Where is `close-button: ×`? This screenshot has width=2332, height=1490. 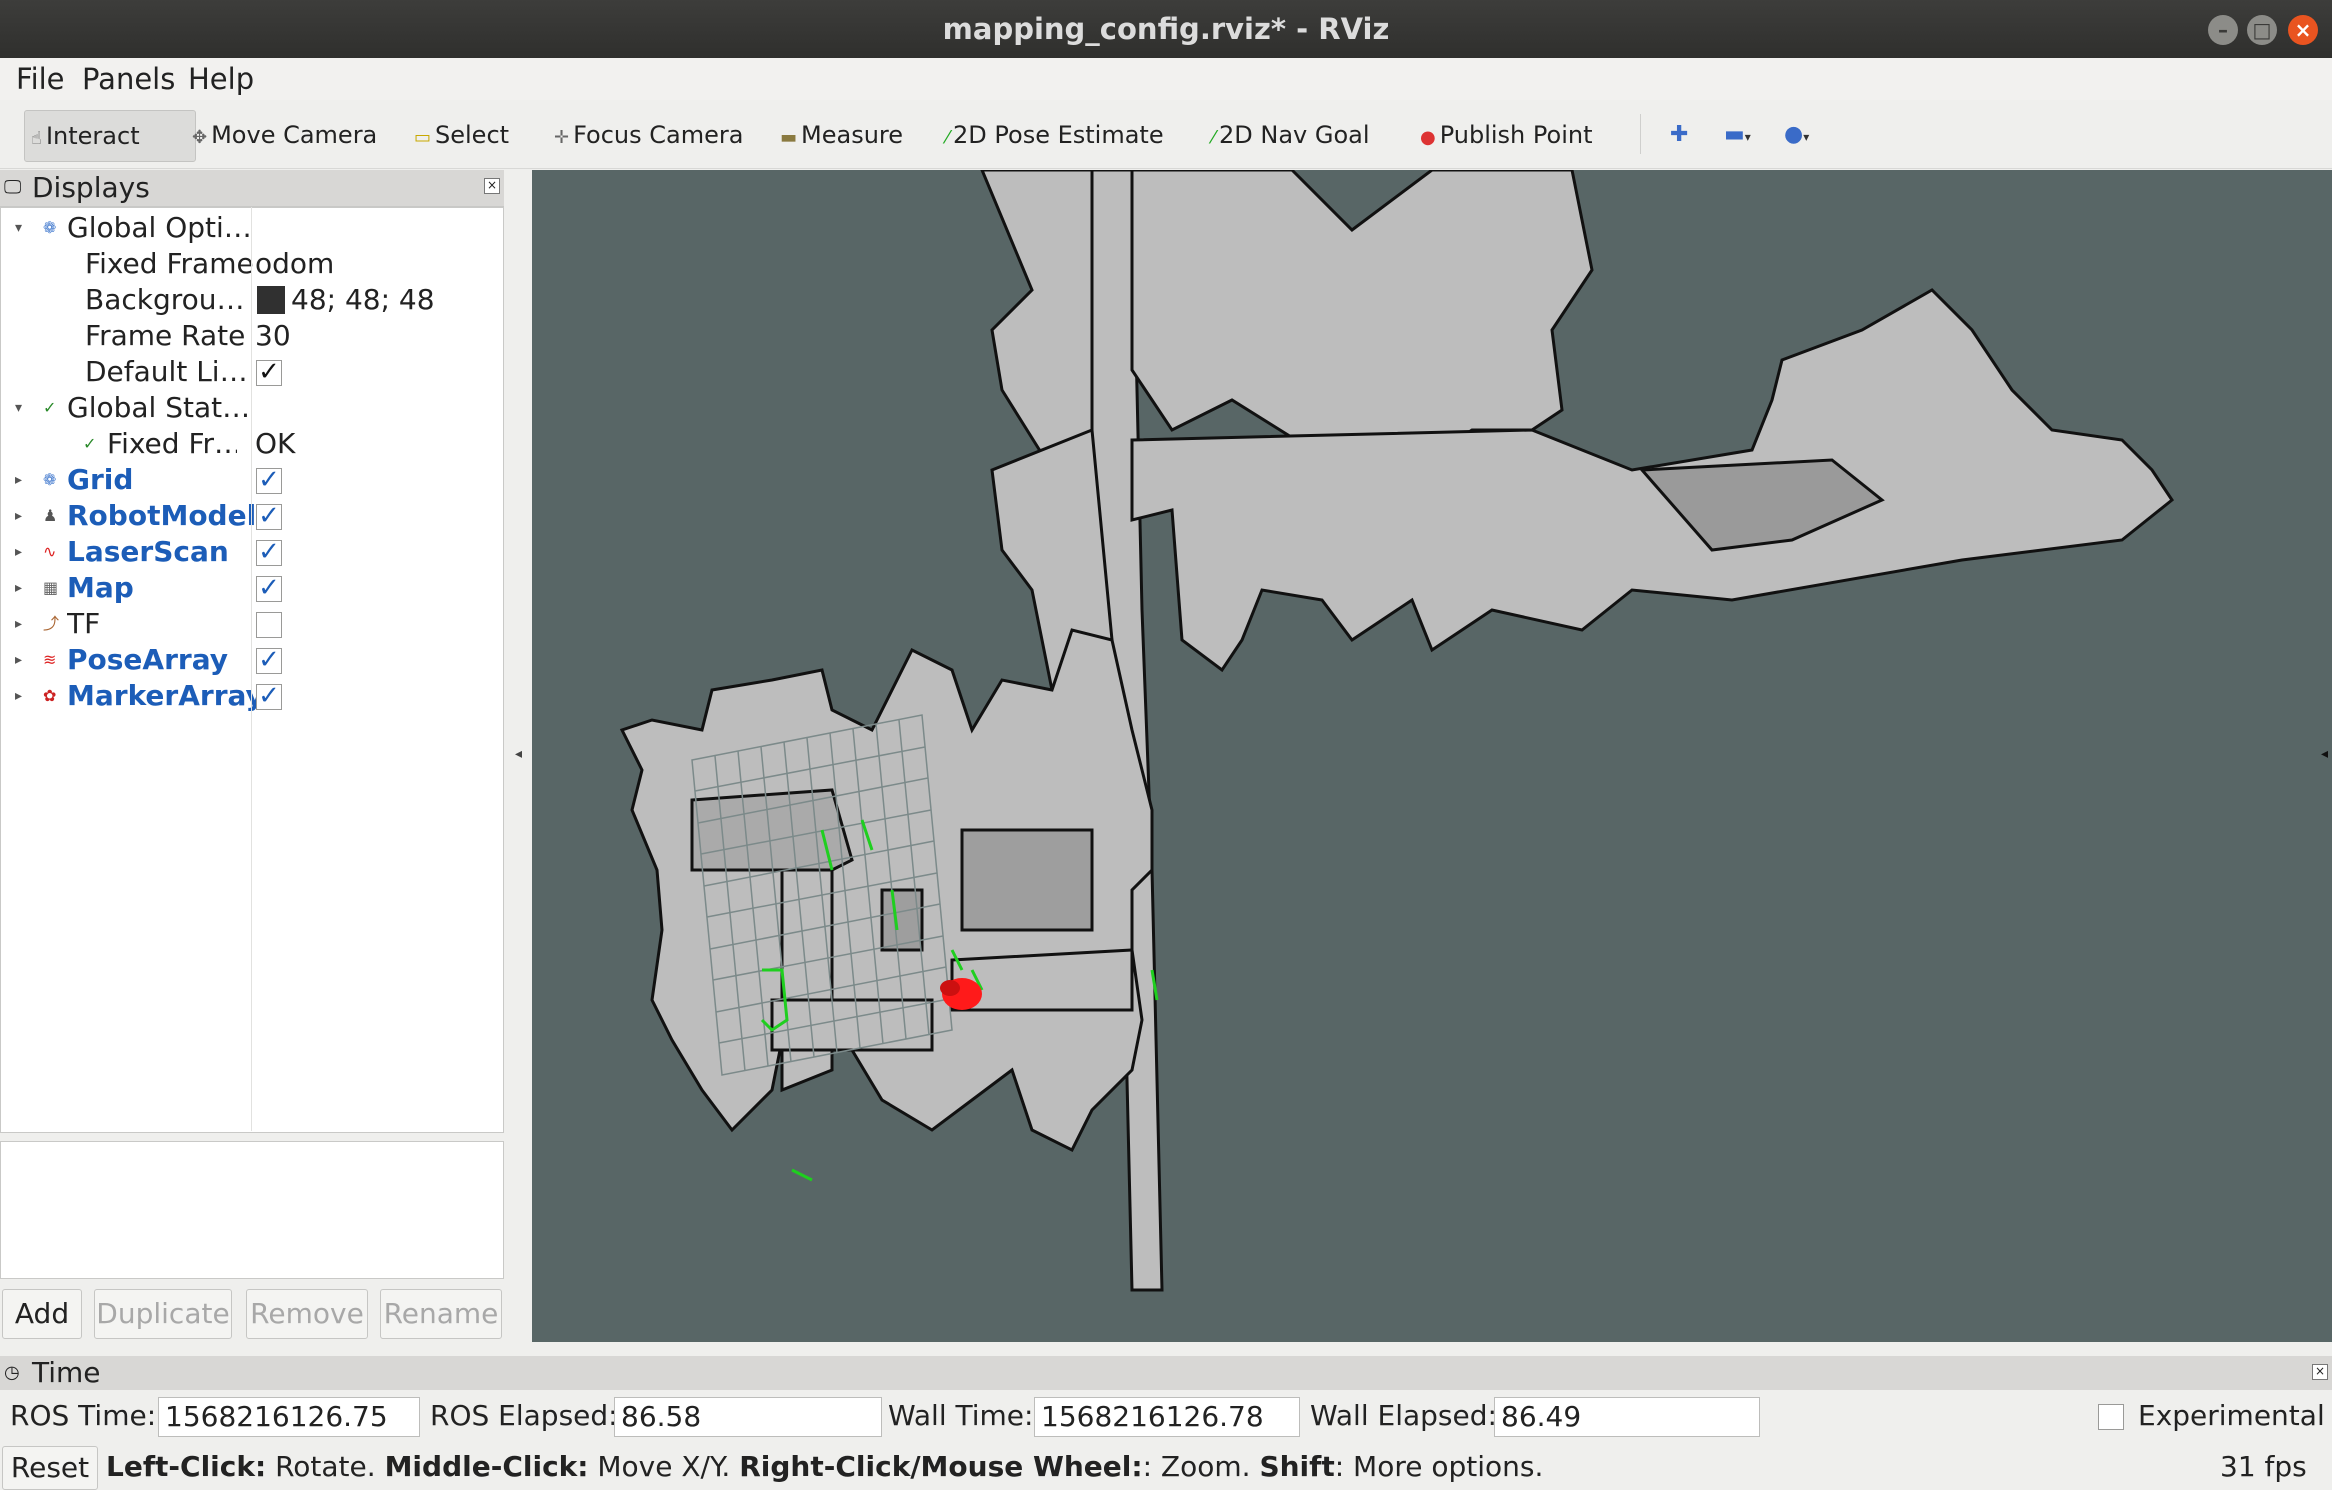 close-button: × is located at coordinates (2303, 30).